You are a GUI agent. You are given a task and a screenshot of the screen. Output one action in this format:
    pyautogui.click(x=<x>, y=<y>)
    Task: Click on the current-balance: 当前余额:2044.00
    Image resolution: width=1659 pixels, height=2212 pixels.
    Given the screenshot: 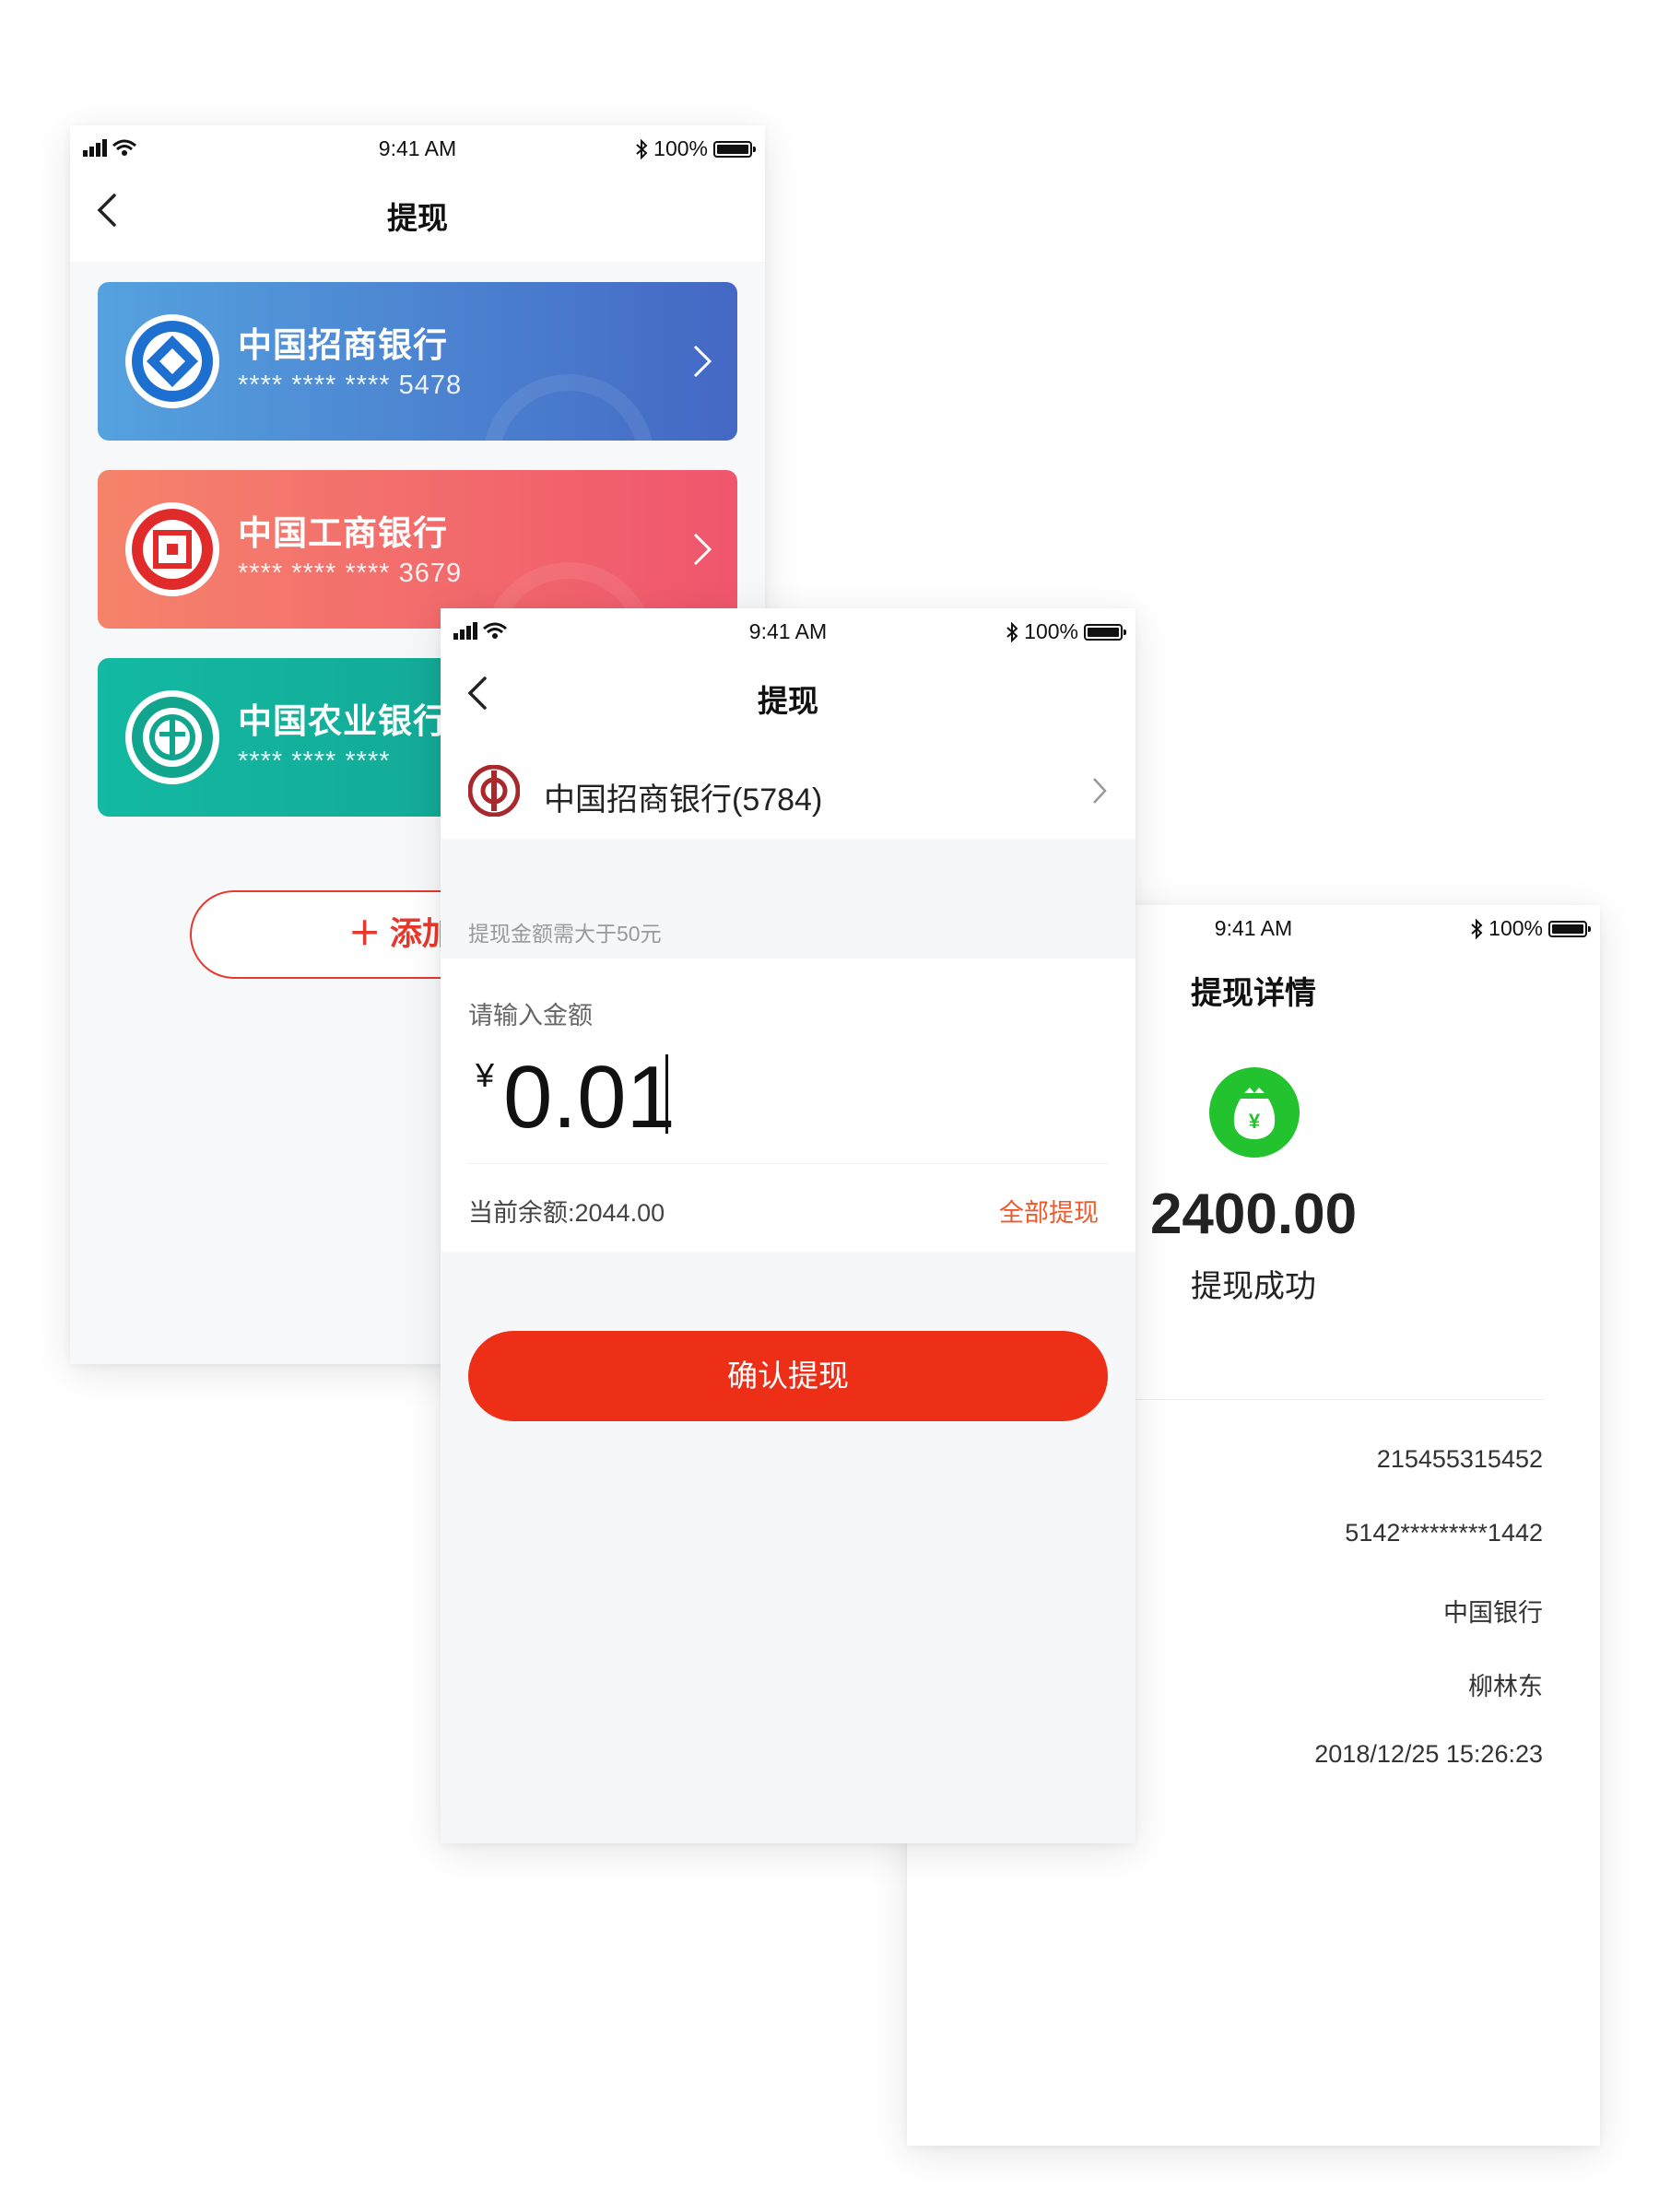 What is the action you would take?
    pyautogui.click(x=566, y=1213)
    